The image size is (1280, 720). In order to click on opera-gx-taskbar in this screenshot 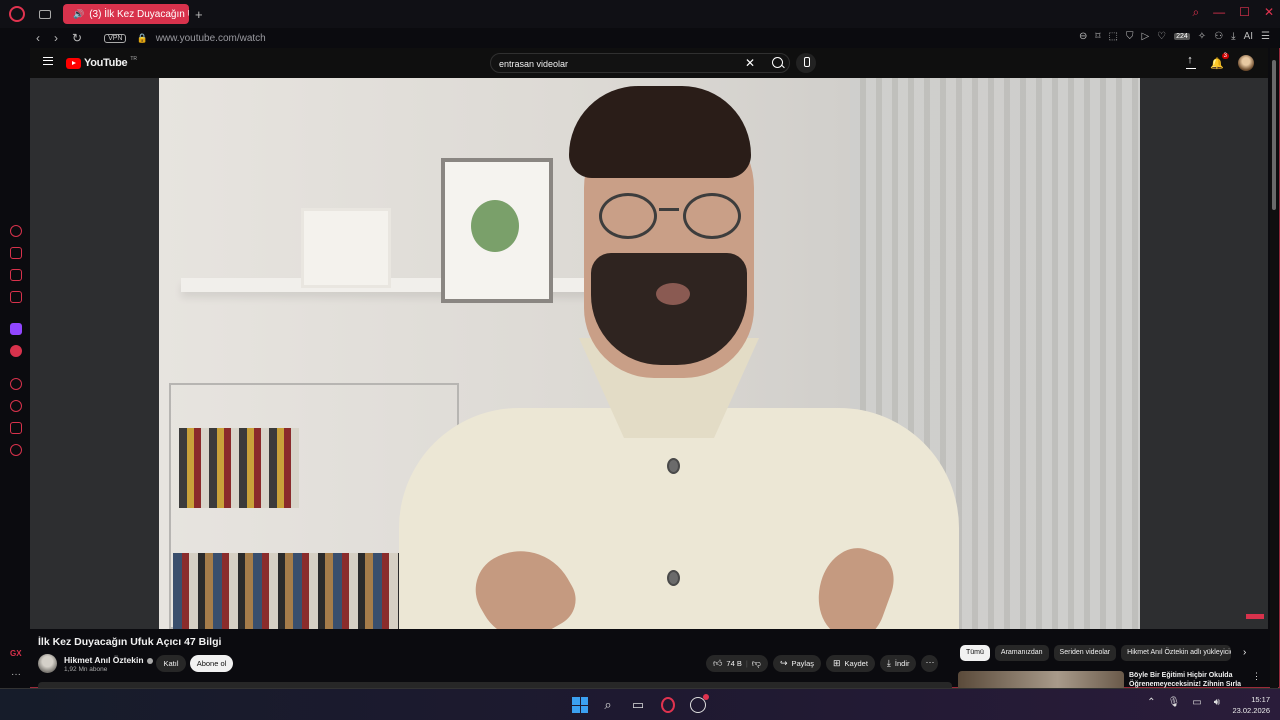, I will do `click(668, 705)`.